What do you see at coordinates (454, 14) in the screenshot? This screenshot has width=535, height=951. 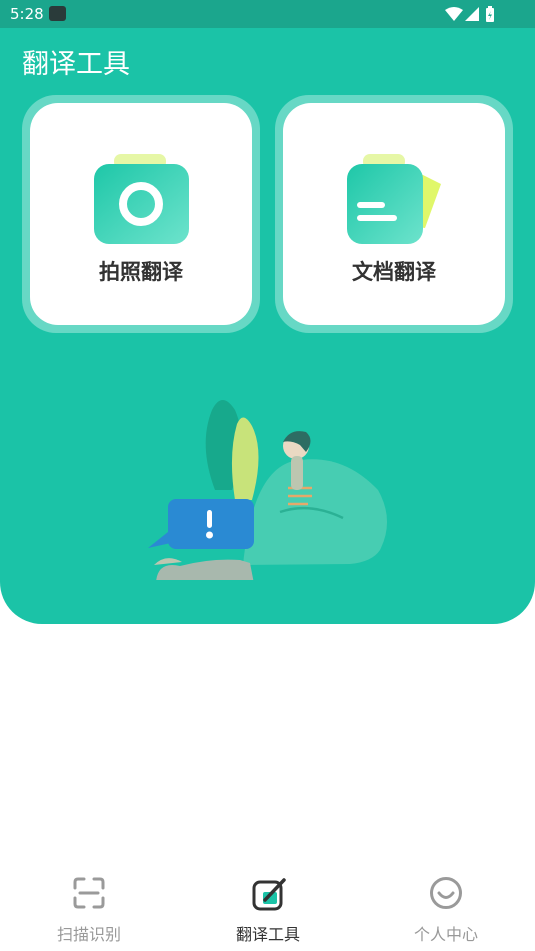 I see `wifi-icon` at bounding box center [454, 14].